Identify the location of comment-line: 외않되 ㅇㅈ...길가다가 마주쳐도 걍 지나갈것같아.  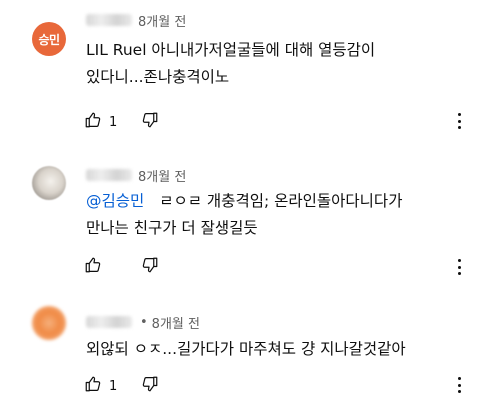
(246, 349).